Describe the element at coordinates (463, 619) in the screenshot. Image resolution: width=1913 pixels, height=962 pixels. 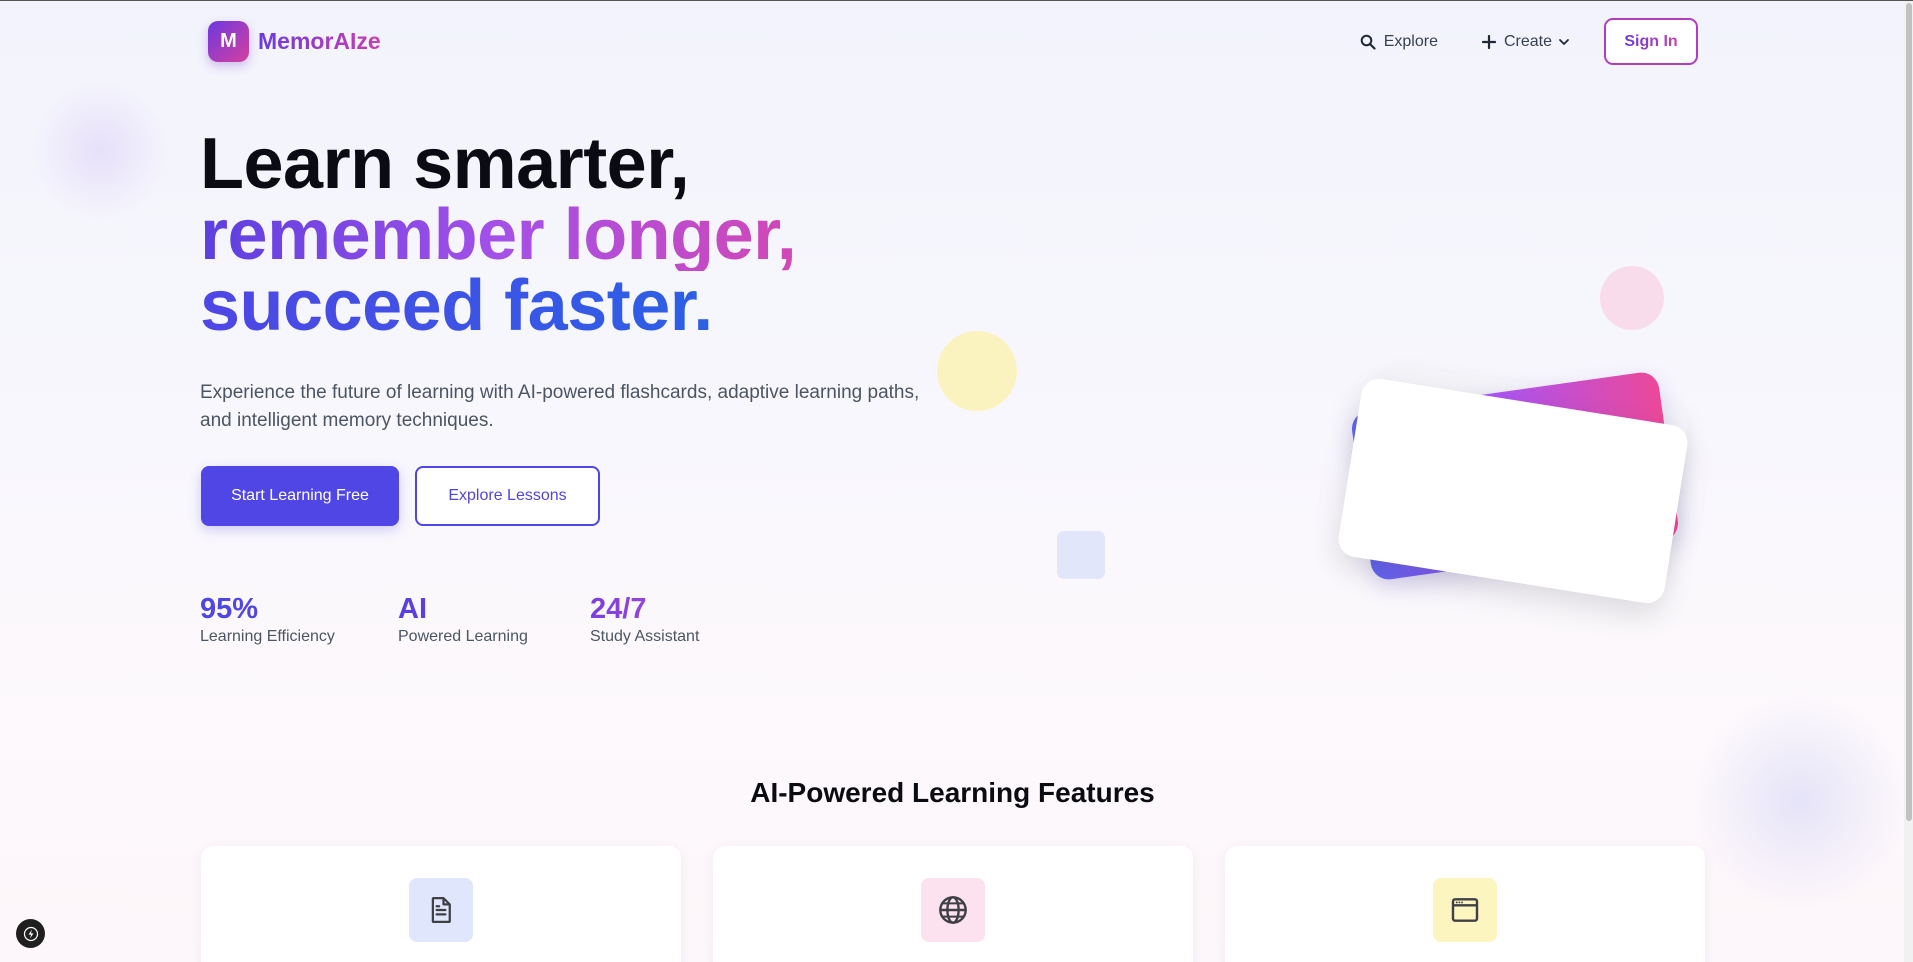
I see `stat-item: AI Powered Learning` at that location.